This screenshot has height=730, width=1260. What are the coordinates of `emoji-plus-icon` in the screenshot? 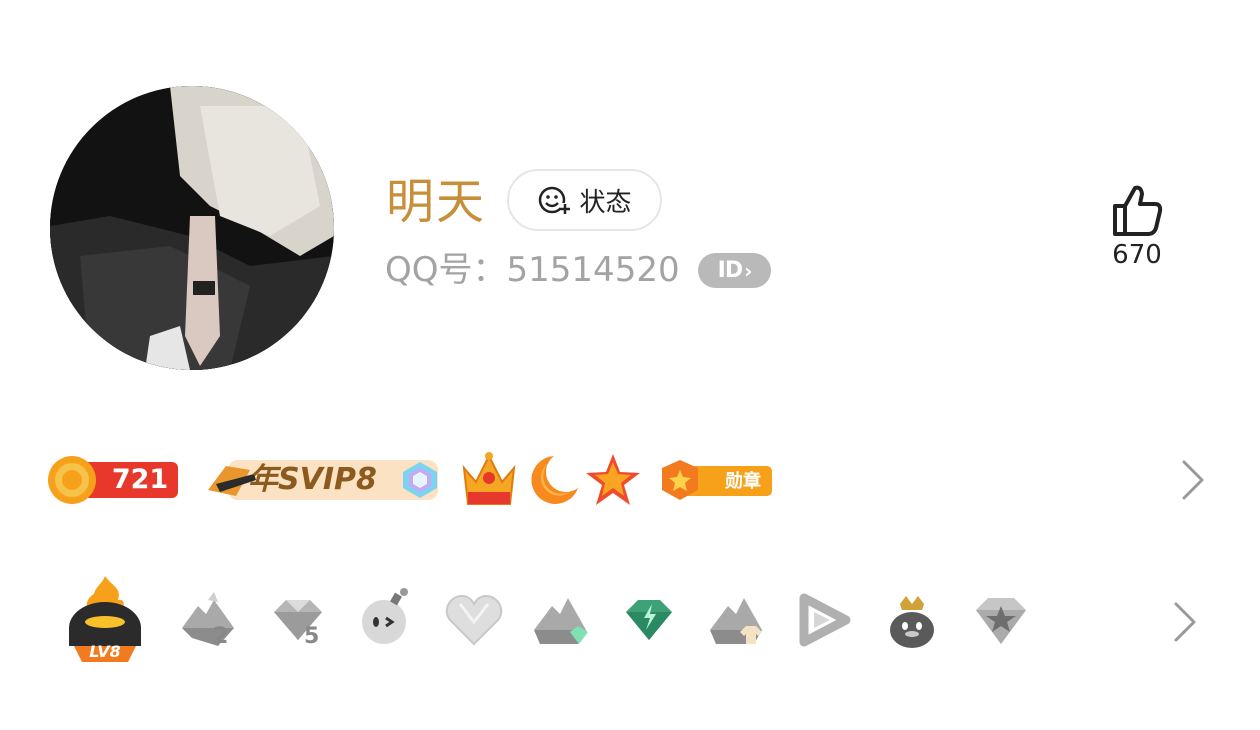 It's located at (555, 200).